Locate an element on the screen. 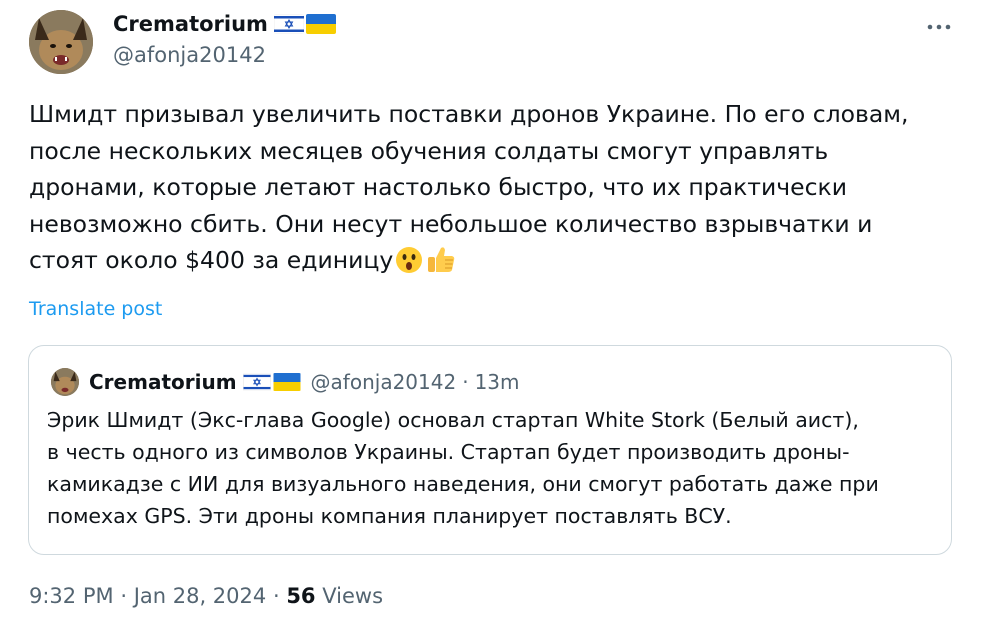 The width and height of the screenshot is (985, 617). quoted-author-avatar is located at coordinates (65, 382).